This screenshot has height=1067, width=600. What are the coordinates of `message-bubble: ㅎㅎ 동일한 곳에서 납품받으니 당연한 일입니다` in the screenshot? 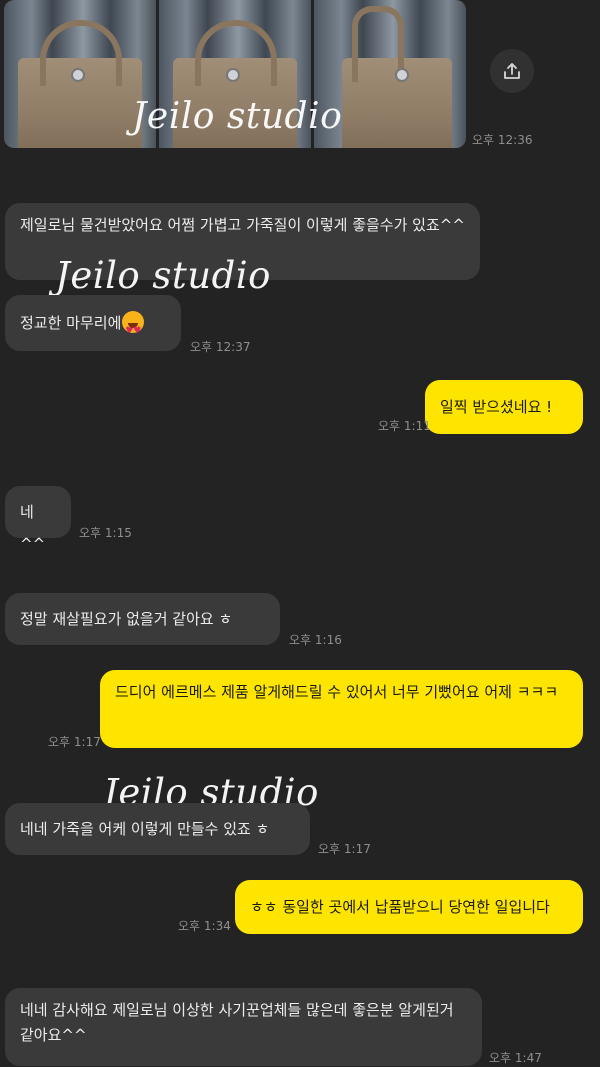 It's located at (409, 907).